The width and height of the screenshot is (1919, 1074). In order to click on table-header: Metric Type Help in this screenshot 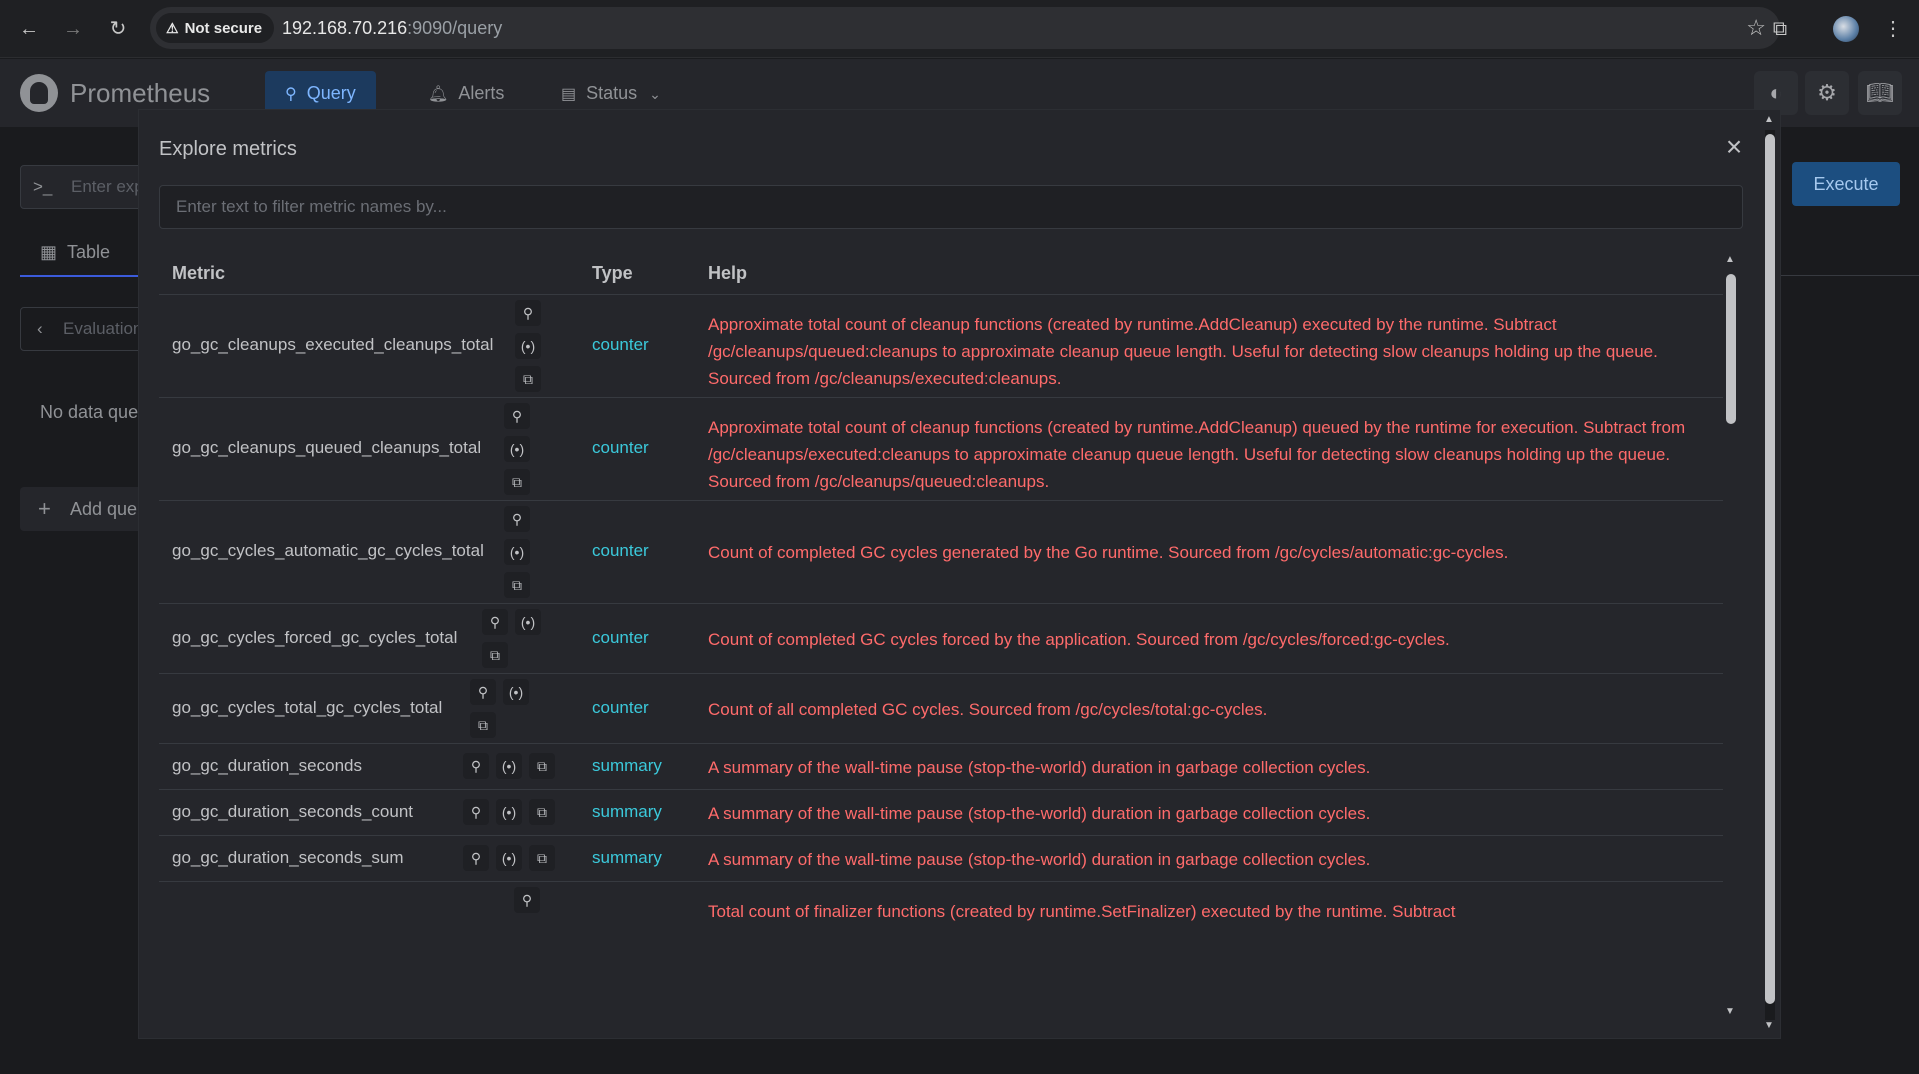, I will do `click(941, 273)`.